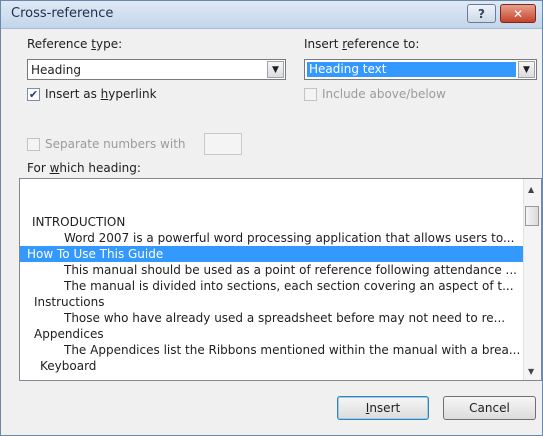  What do you see at coordinates (275, 366) in the screenshot?
I see `heading-list-item: Keyboard` at bounding box center [275, 366].